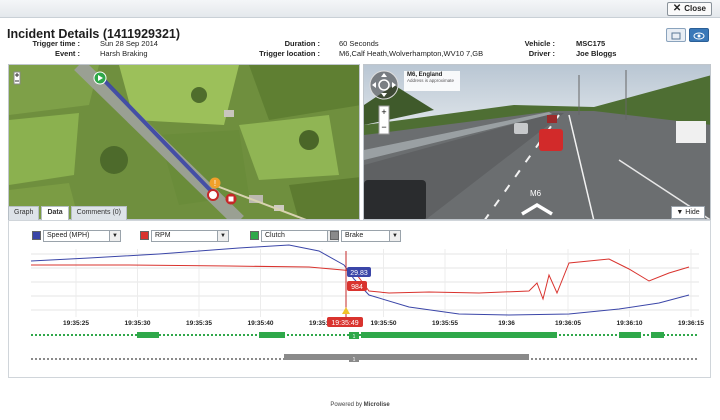 The width and height of the screenshot is (720, 420). Describe the element at coordinates (591, 43) in the screenshot. I see `vehicle-value: MSC175` at that location.